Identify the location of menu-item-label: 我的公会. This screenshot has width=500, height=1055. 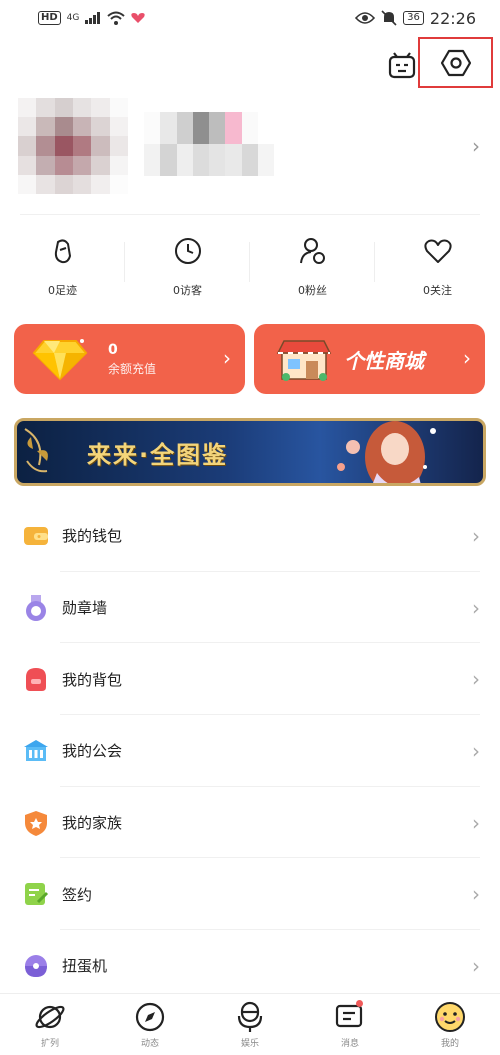
(92, 751).